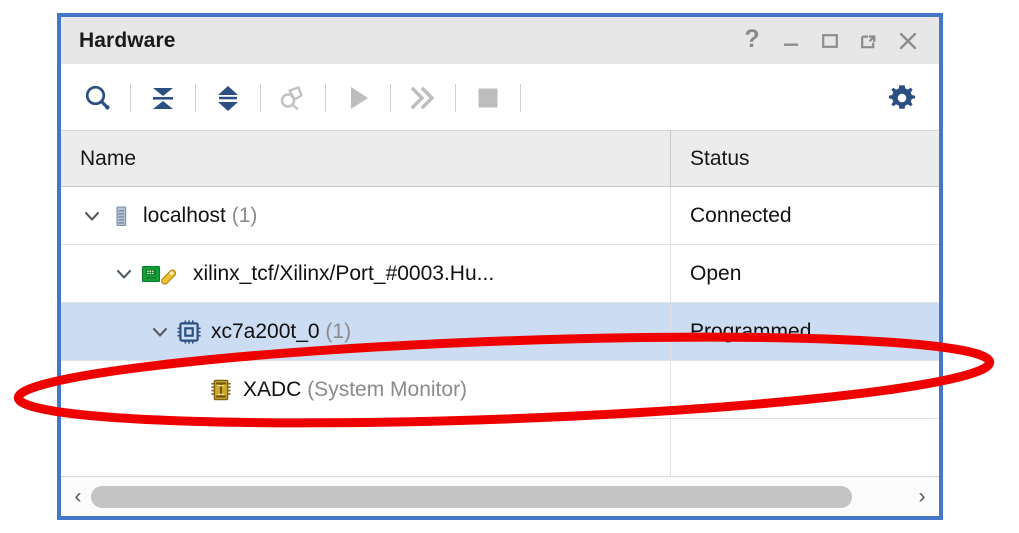  What do you see at coordinates (805, 158) in the screenshot?
I see `column-header-status: Status` at bounding box center [805, 158].